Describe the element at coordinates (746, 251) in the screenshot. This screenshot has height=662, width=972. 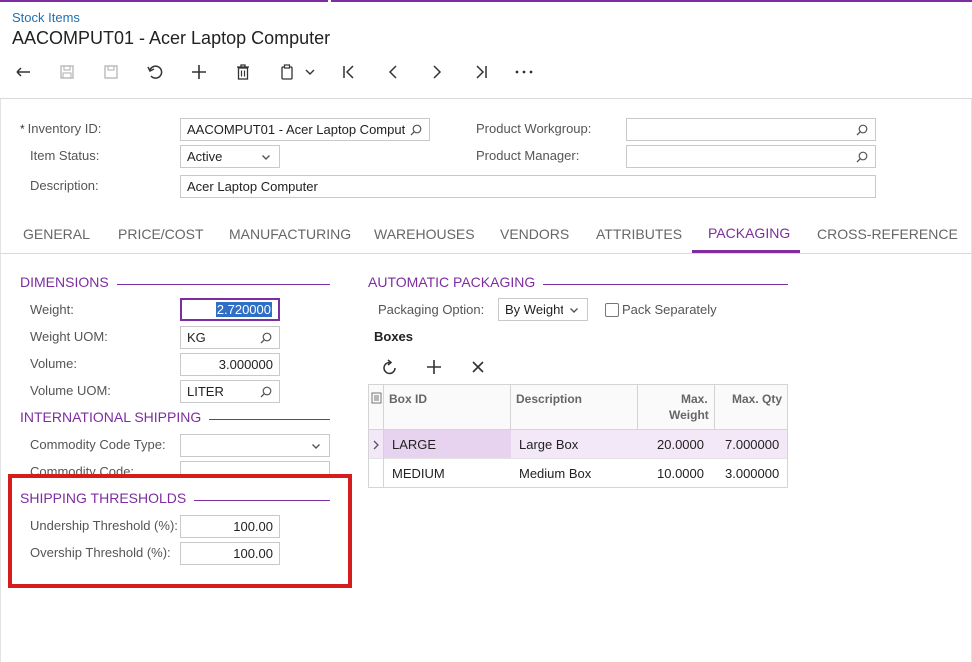
I see `active-tab-indicator` at that location.